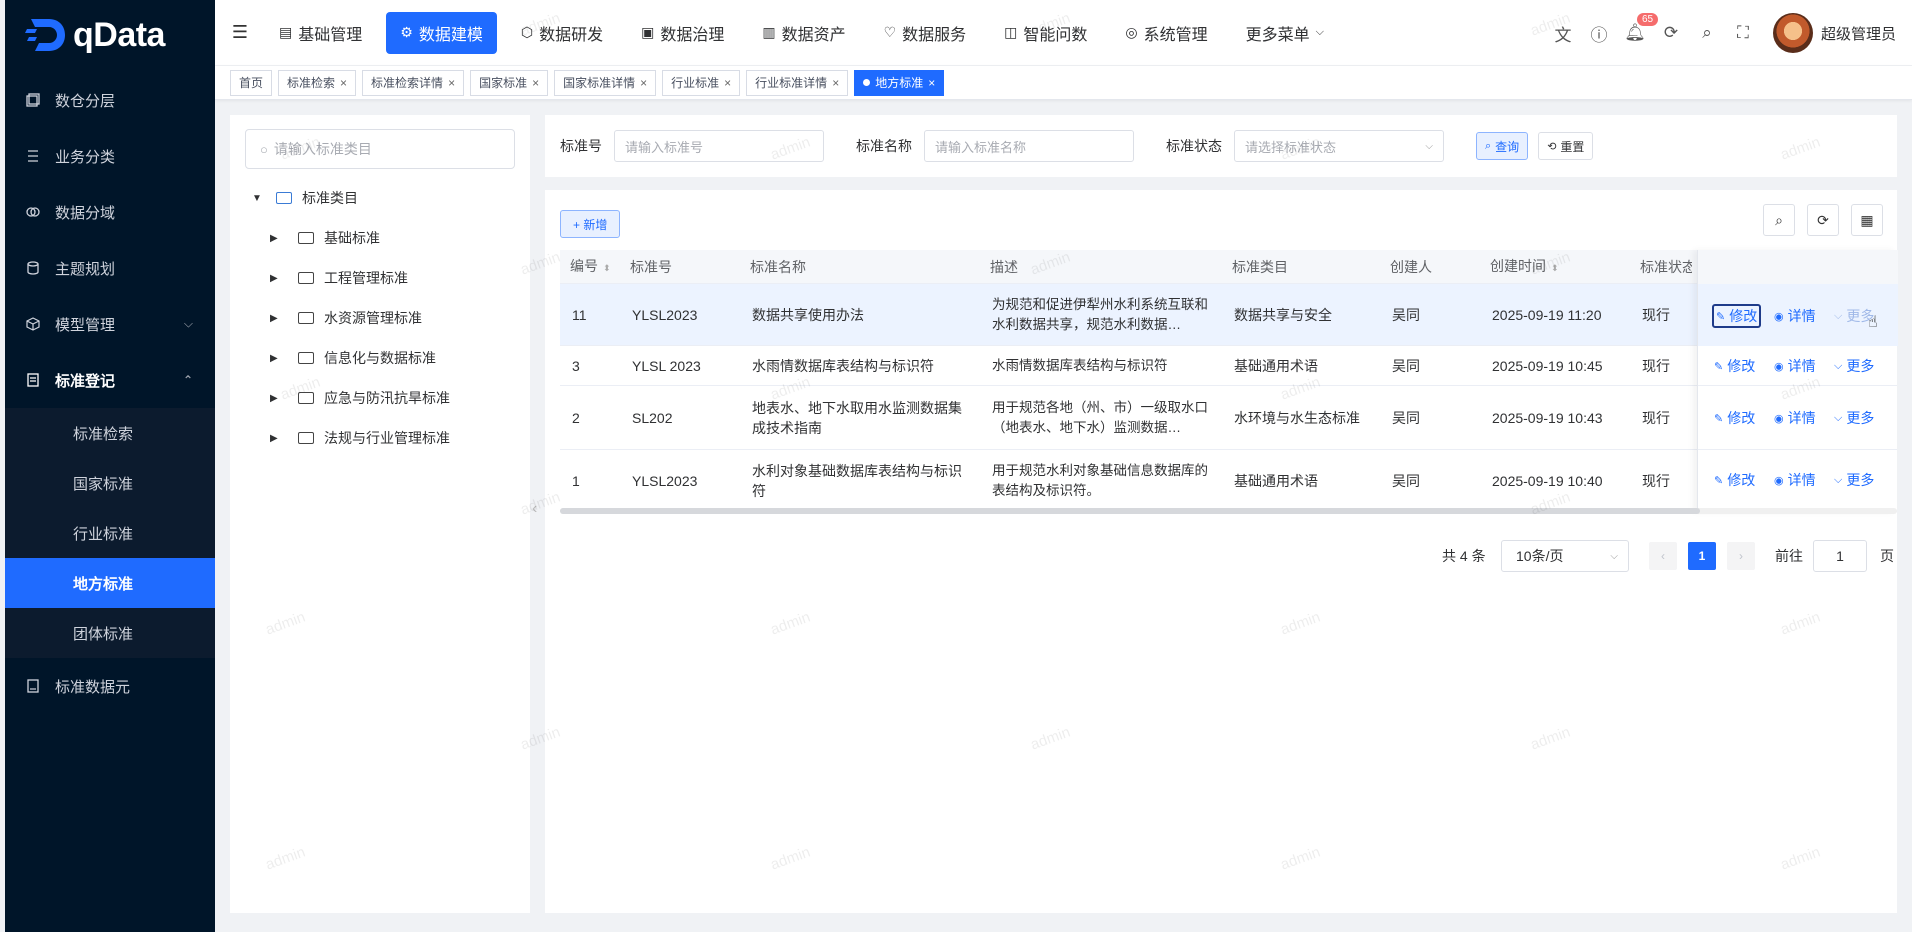  I want to click on tab-label: 行业标准, so click(695, 83).